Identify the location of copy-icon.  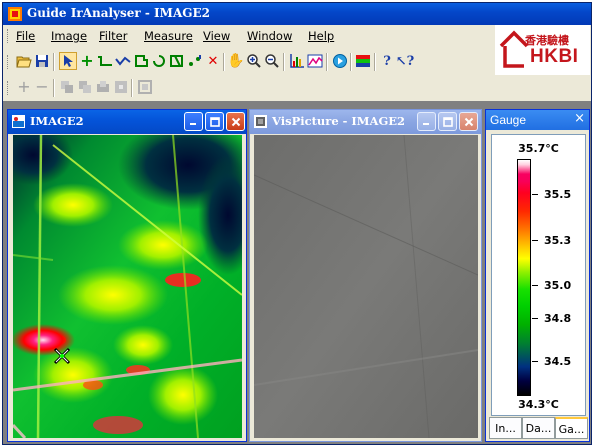
(67, 87).